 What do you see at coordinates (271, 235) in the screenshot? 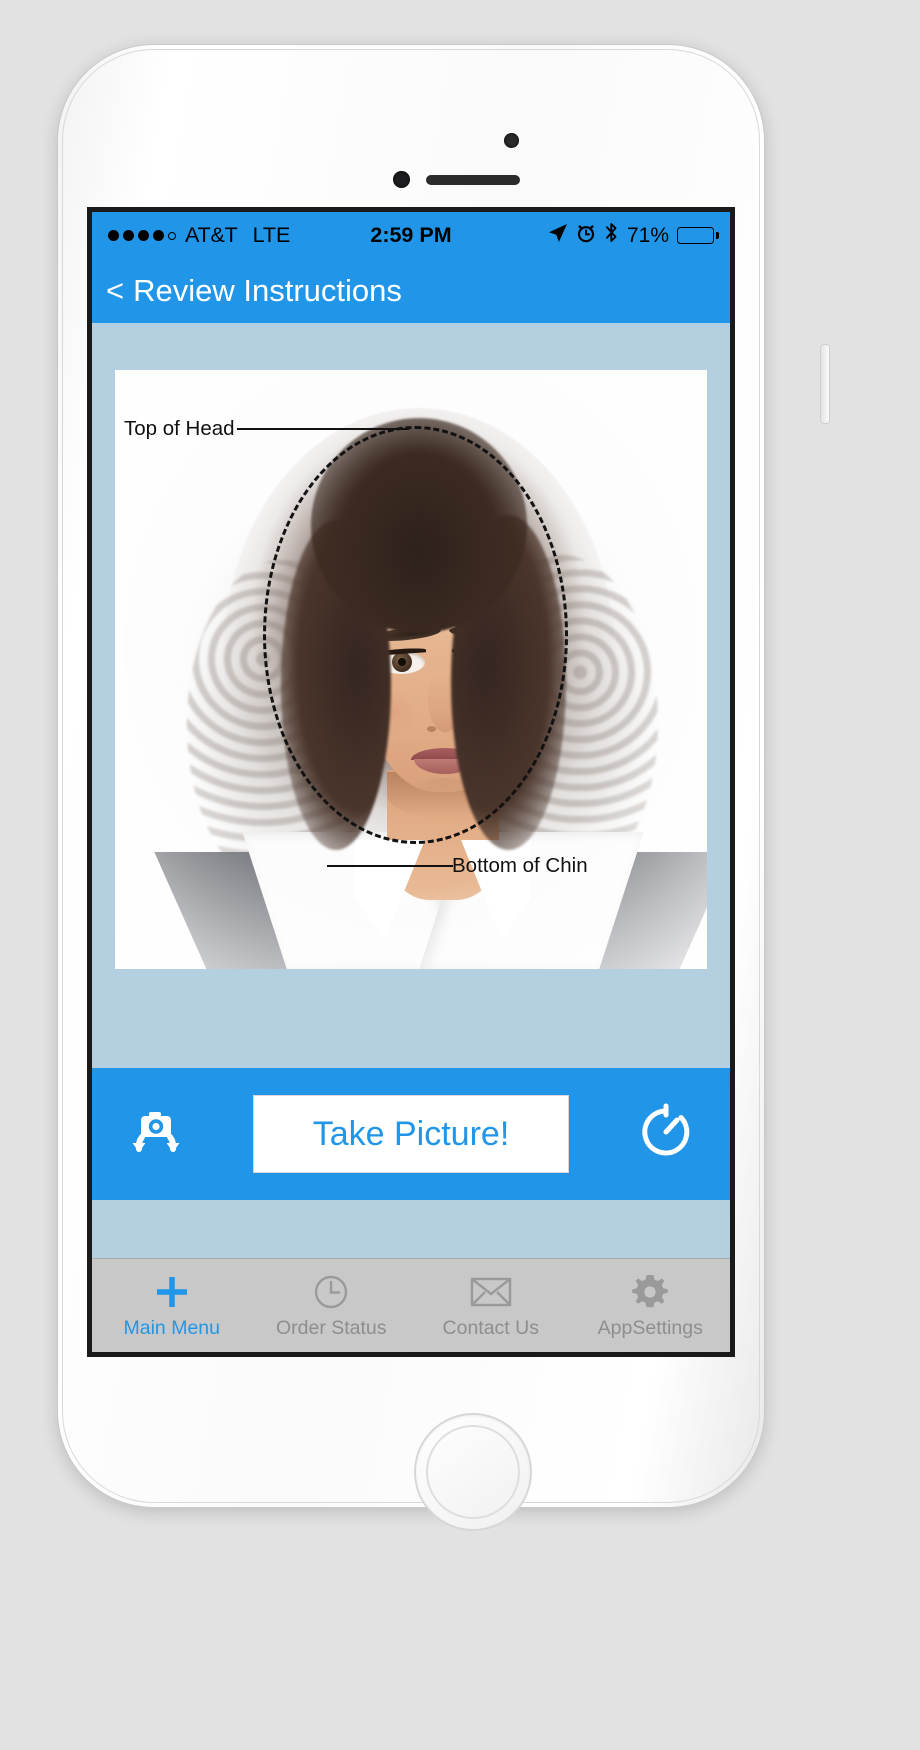
I see `network-type-label: LTE` at bounding box center [271, 235].